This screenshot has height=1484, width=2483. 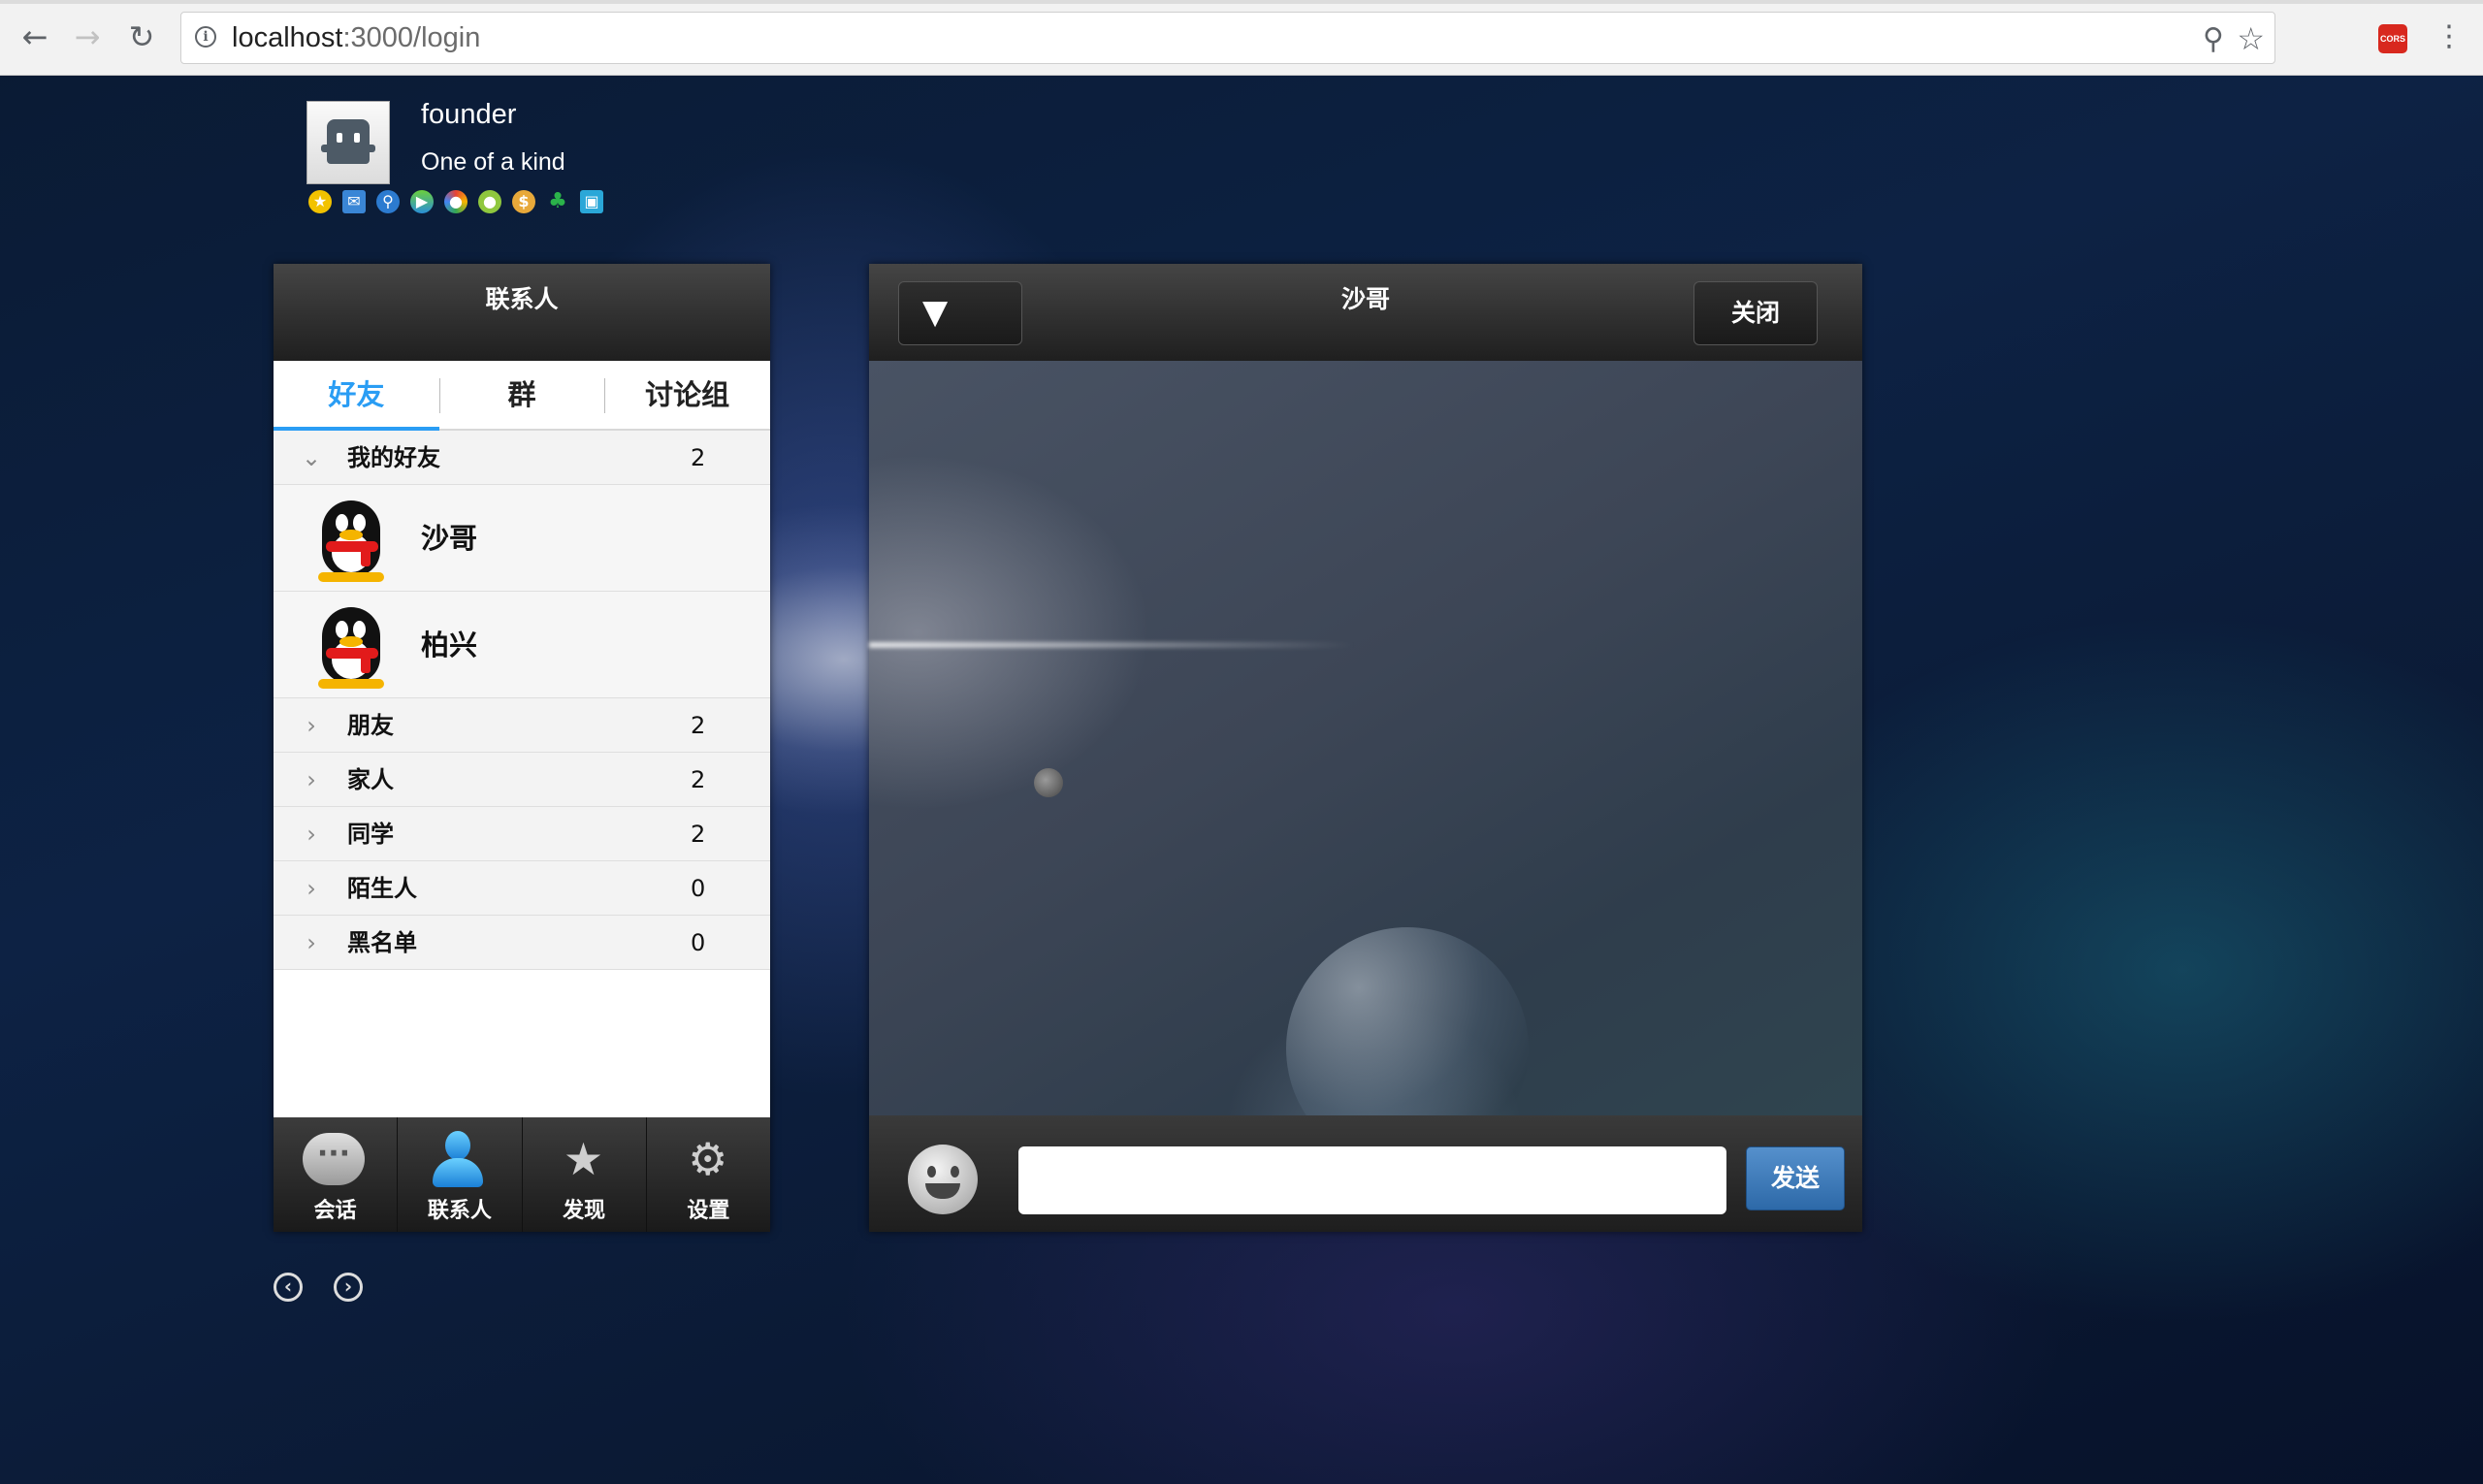 What do you see at coordinates (458, 1160) in the screenshot?
I see `contacts-person-icon` at bounding box center [458, 1160].